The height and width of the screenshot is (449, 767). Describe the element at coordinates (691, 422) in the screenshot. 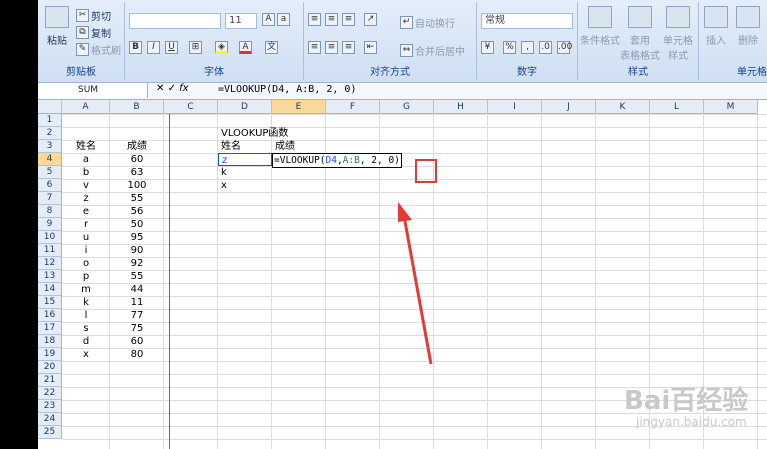

I see `baidu-watermark-url: jingyan.baidu.com` at that location.